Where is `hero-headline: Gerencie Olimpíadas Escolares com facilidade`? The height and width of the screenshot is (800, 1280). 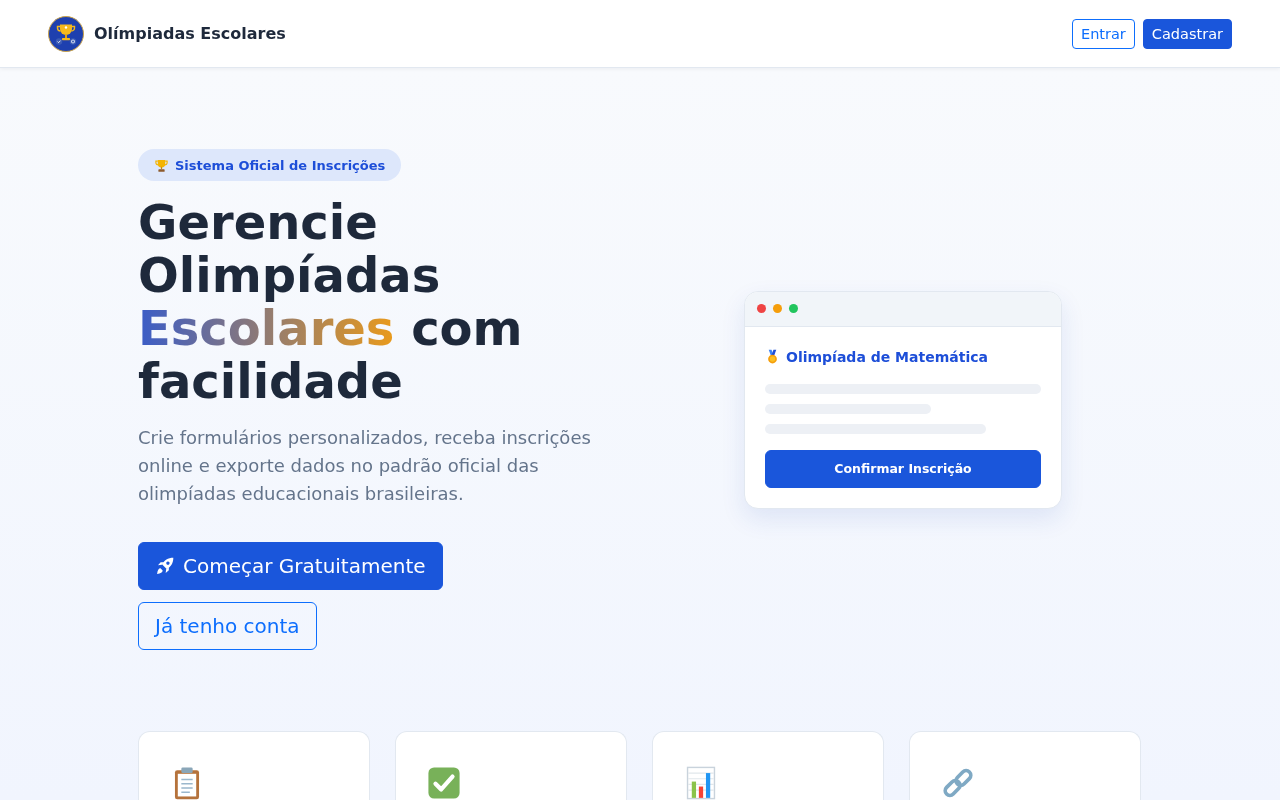 hero-headline: Gerencie Olimpíadas Escolares com facilidade is located at coordinates (331, 302).